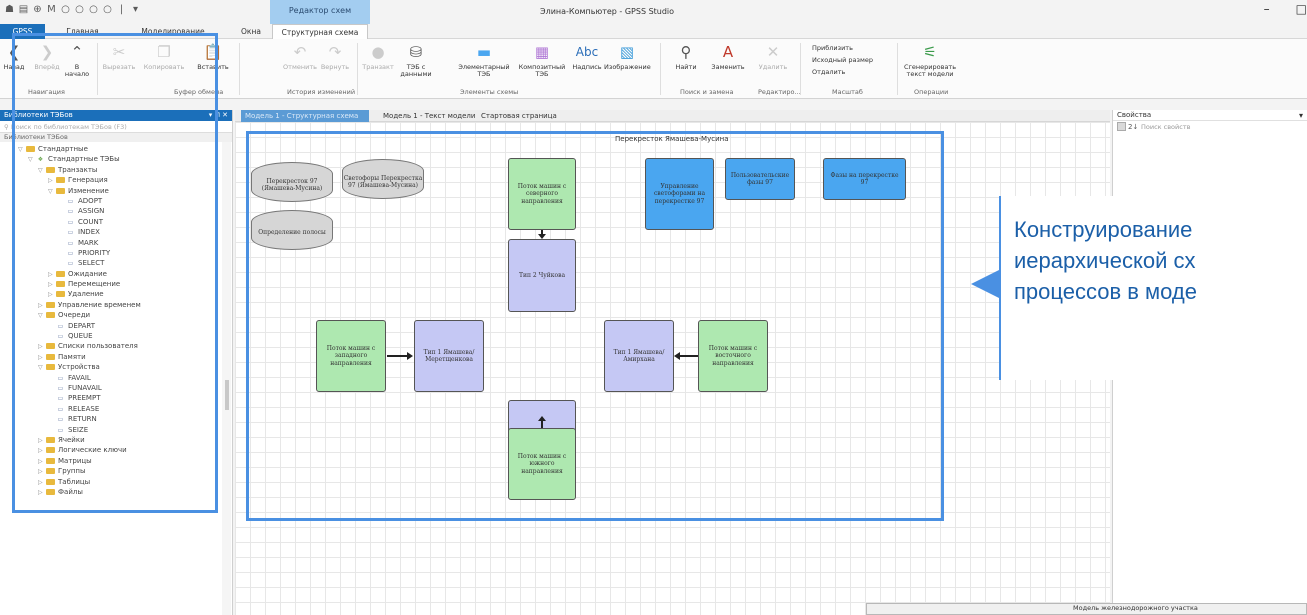  Describe the element at coordinates (429, 116) in the screenshot. I see `tab-model-text: Модель 1 - Текст модели` at that location.